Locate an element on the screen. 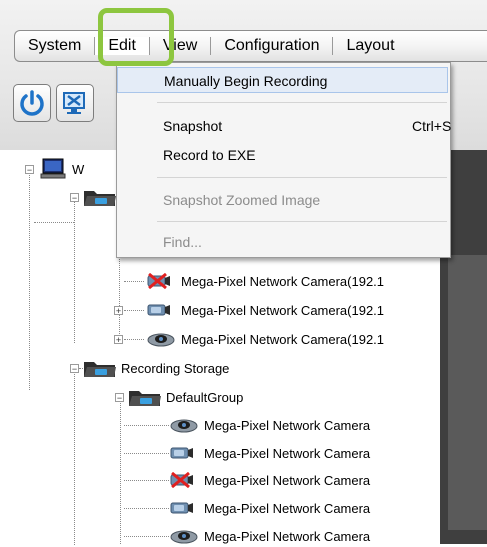  menu-item-shortcut: Ctrl+S is located at coordinates (432, 126).